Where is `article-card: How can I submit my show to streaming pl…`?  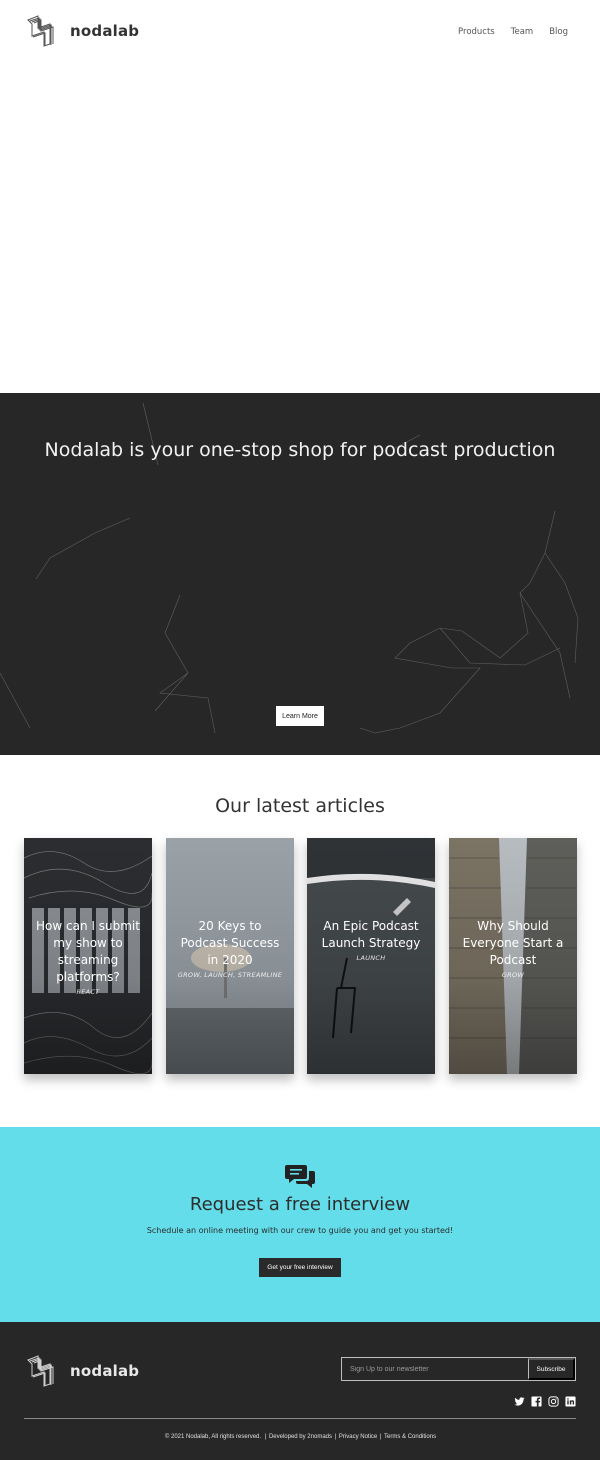
article-card: How can I submit my show to streaming pl… is located at coordinates (88, 956).